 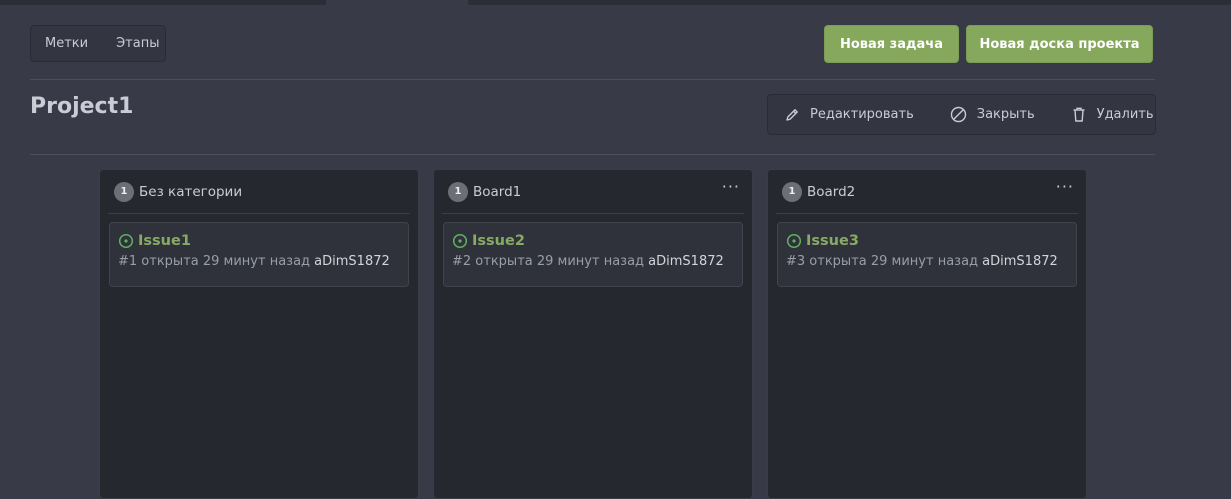 What do you see at coordinates (1005, 114) in the screenshot?
I see `close-label: Закрыть` at bounding box center [1005, 114].